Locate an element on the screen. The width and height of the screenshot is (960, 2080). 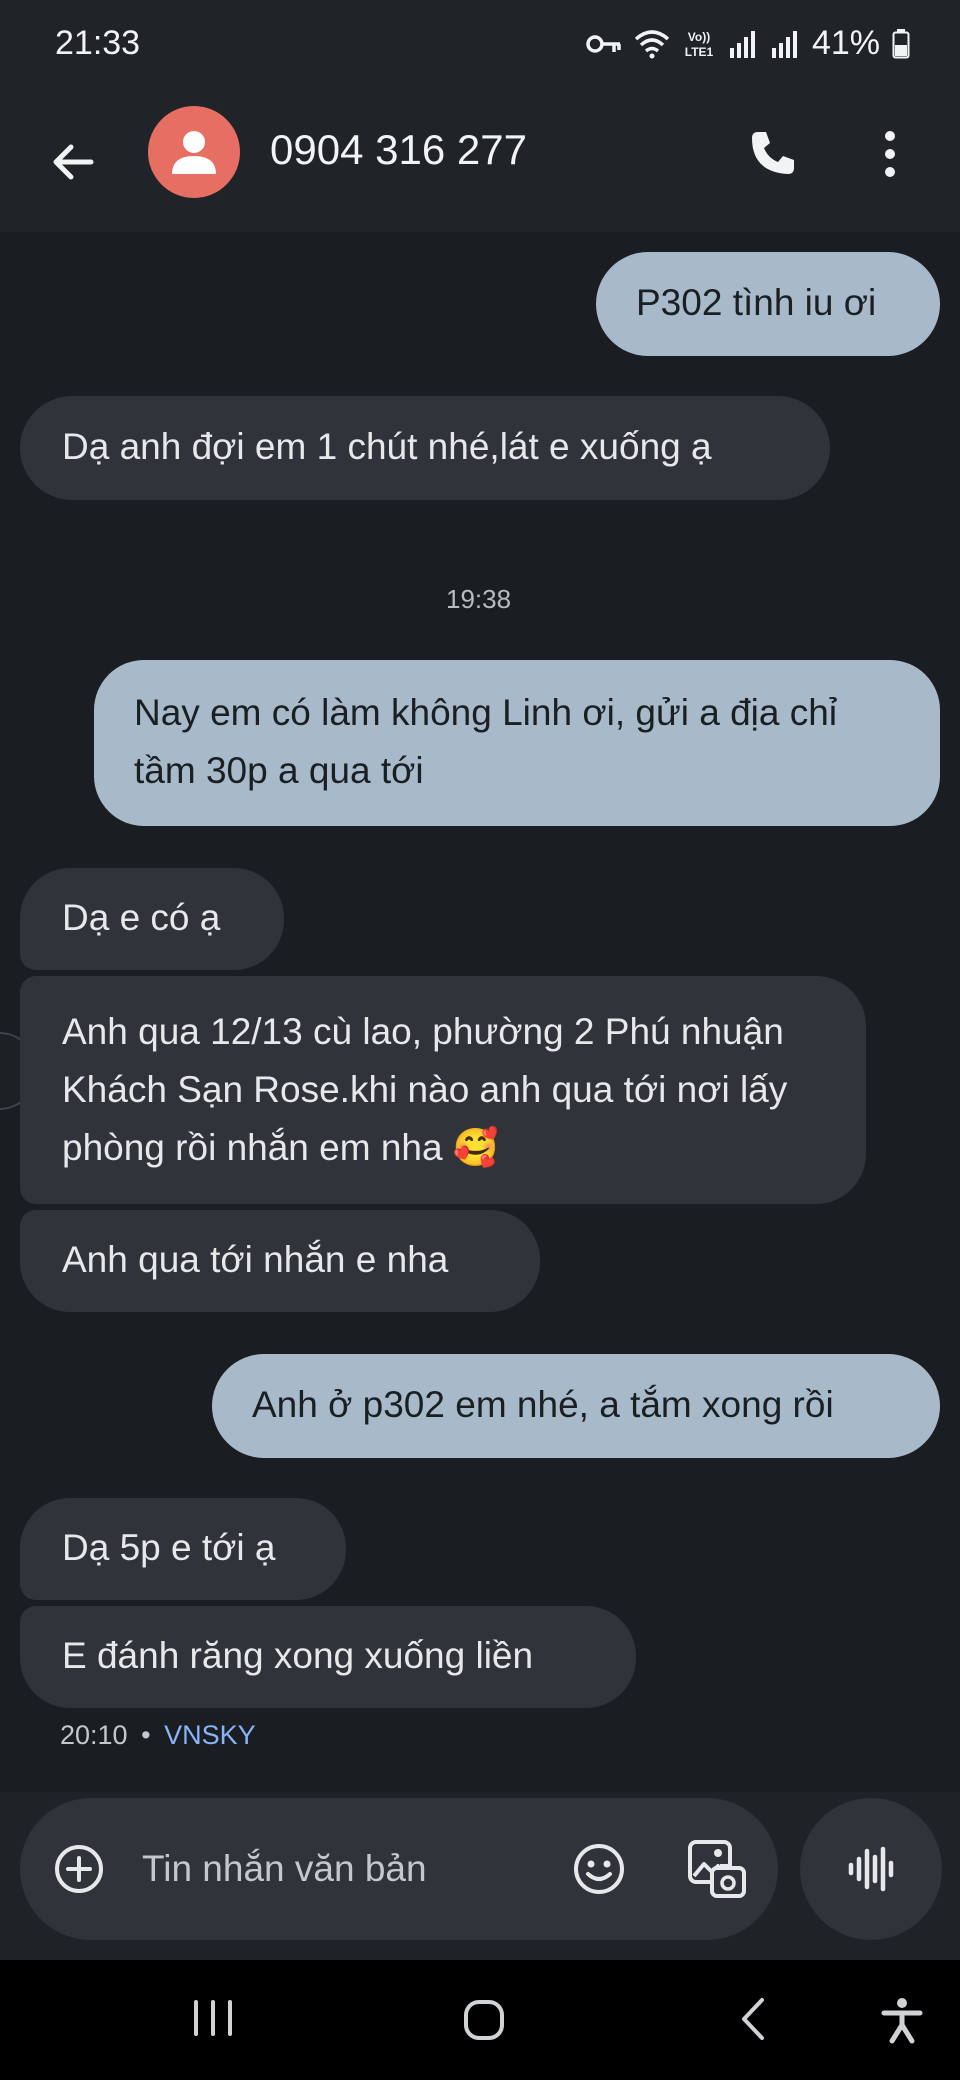
status-bar: 21:33 Vo)) LTE1 41% is located at coordinates (480, 48).